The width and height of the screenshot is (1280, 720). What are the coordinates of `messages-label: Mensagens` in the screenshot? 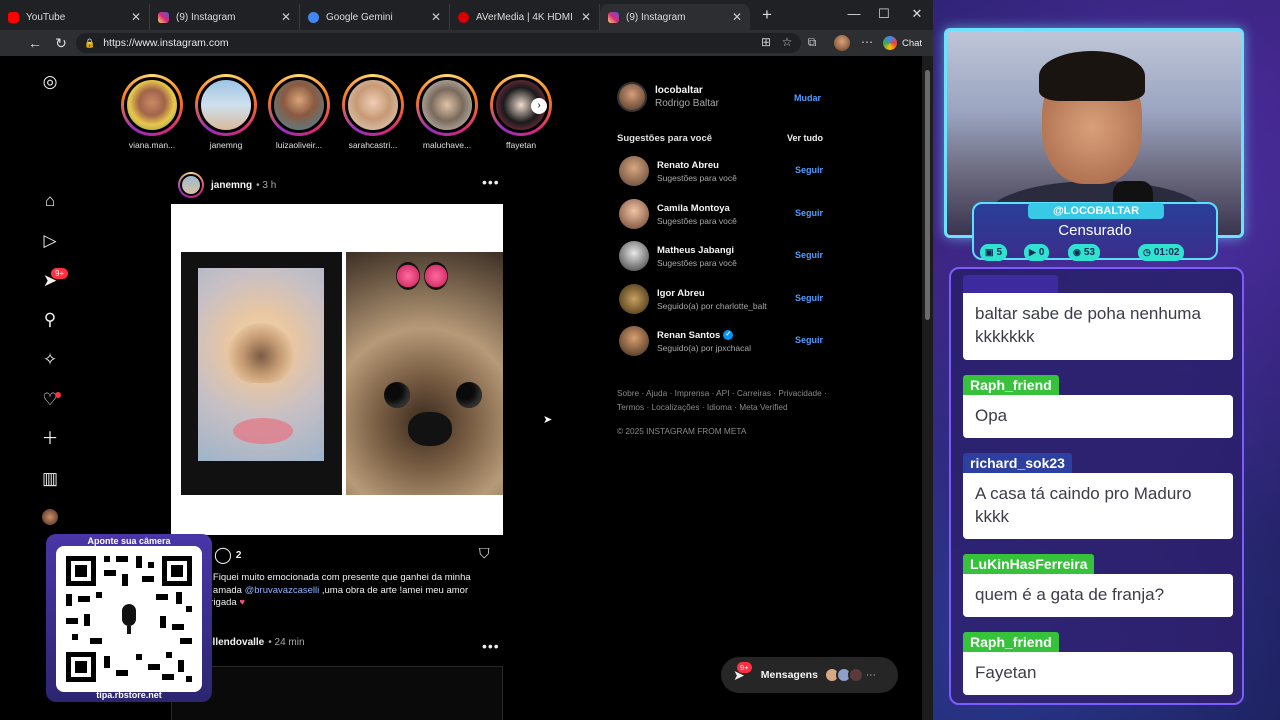 It's located at (789, 675).